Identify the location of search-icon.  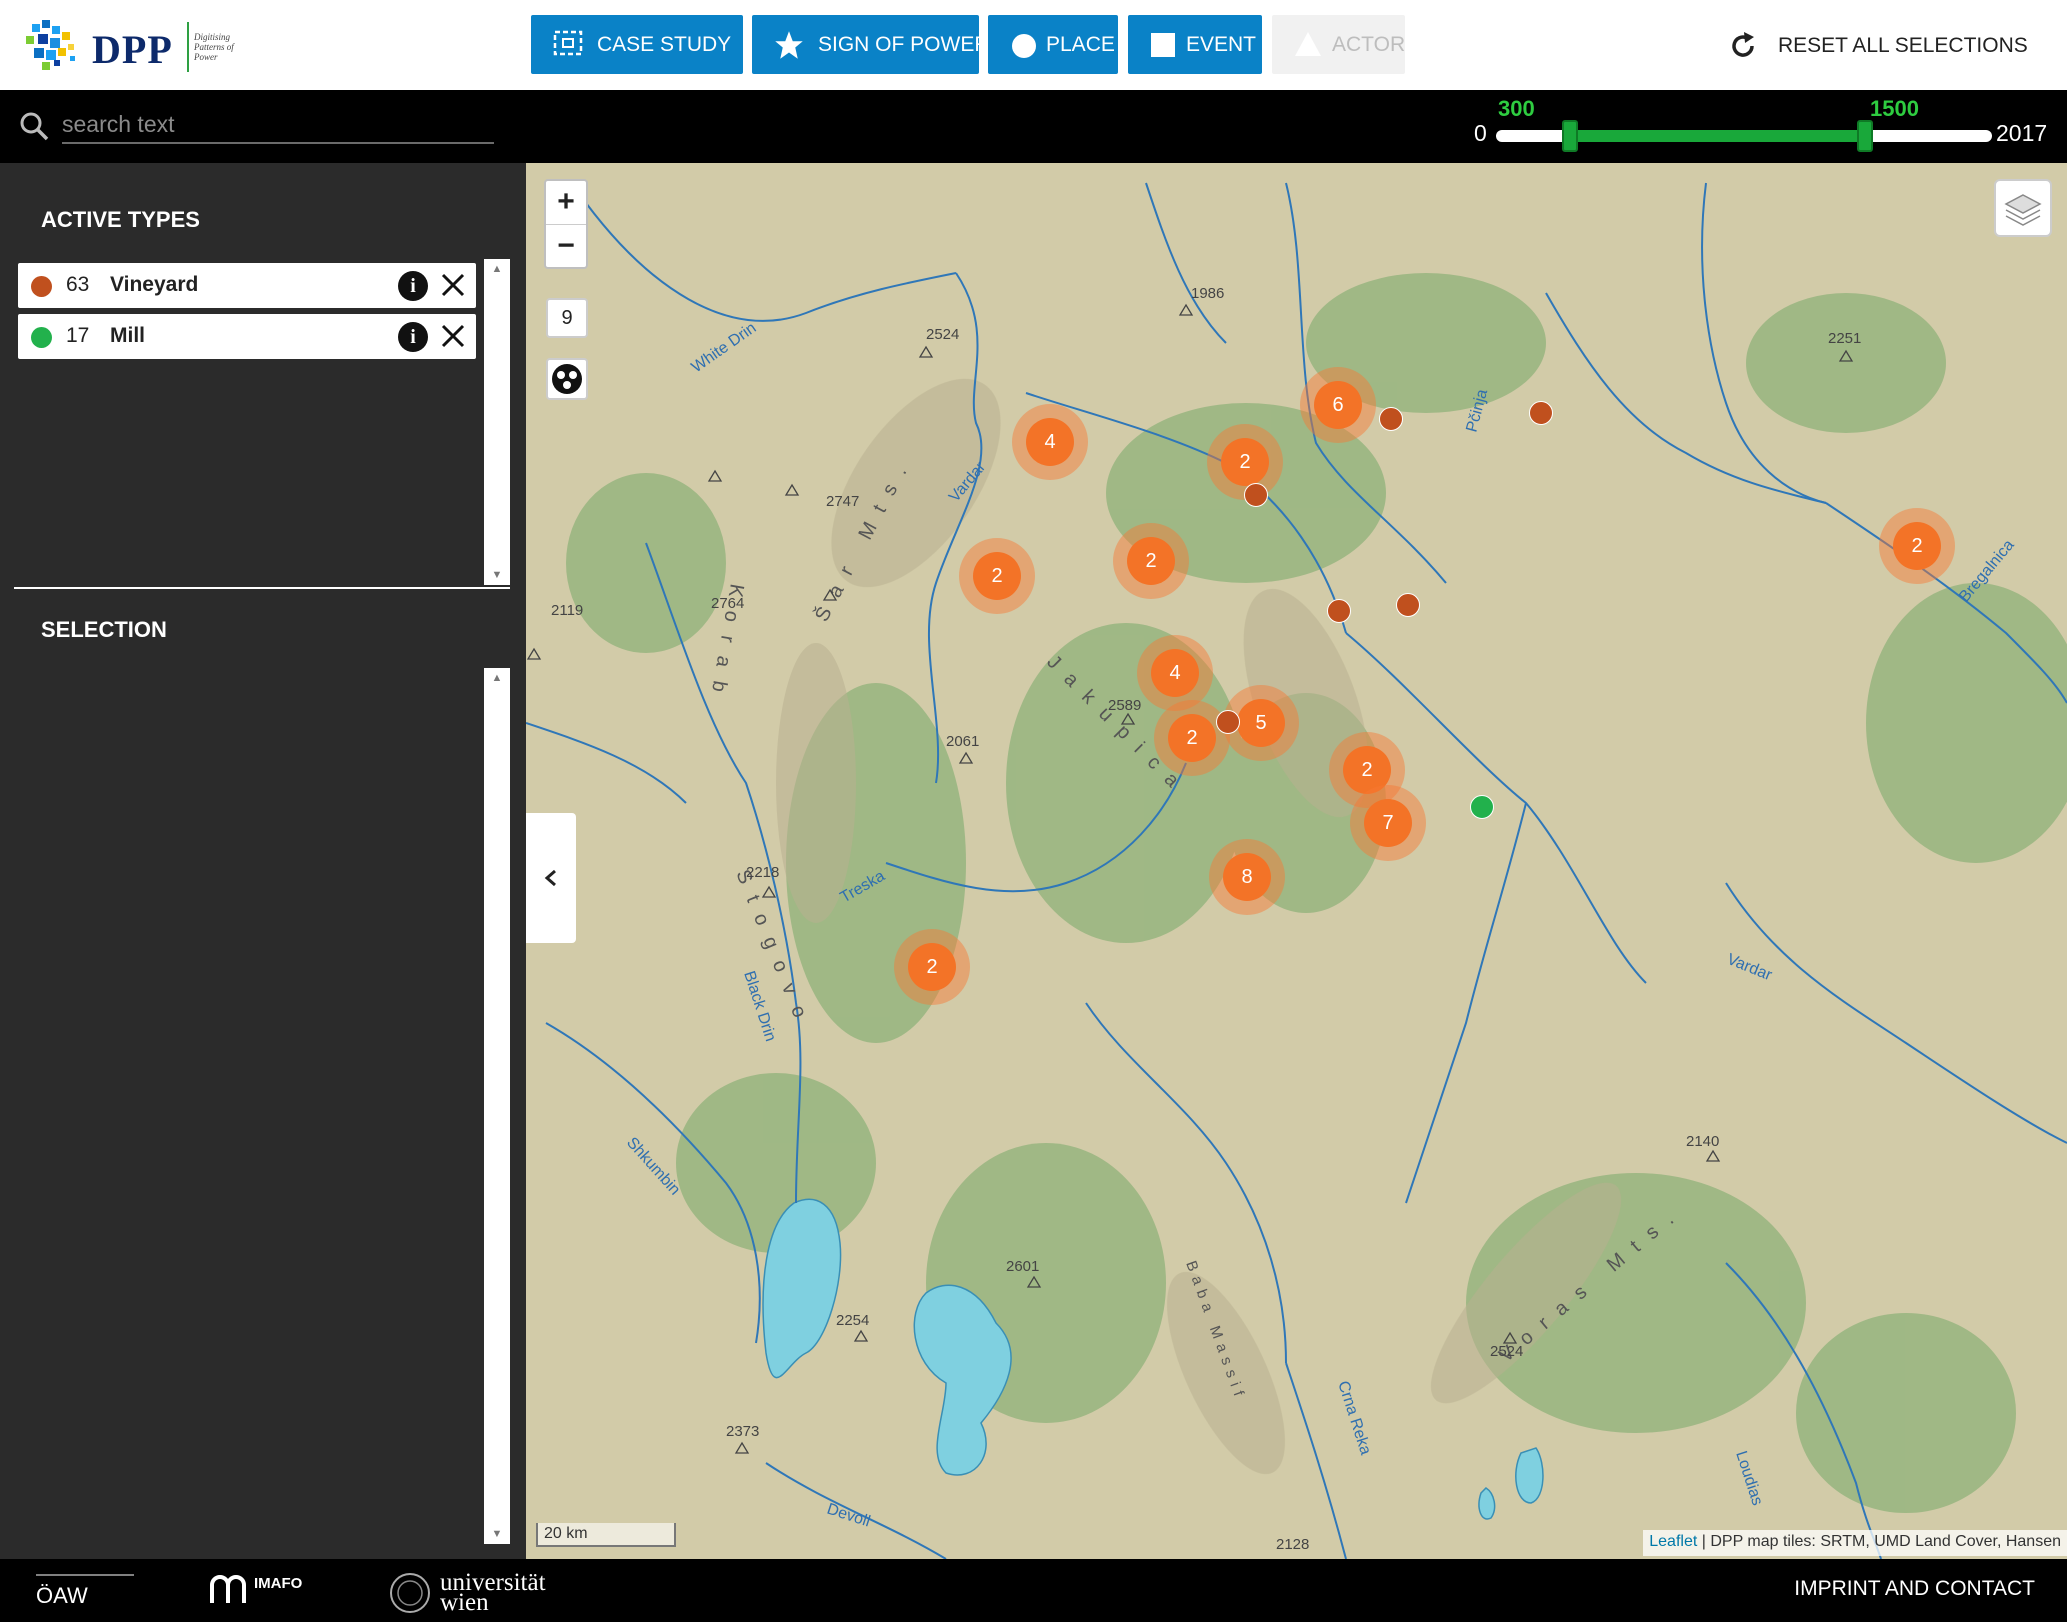
(34, 126).